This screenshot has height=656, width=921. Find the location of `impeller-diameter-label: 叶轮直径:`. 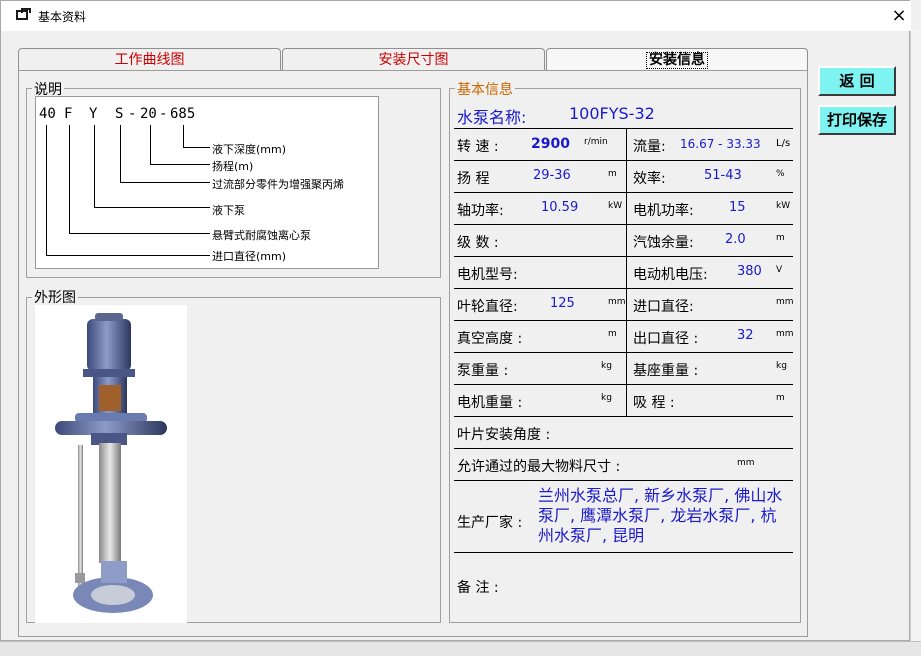

impeller-diameter-label: 叶轮直径: is located at coordinates (487, 307).